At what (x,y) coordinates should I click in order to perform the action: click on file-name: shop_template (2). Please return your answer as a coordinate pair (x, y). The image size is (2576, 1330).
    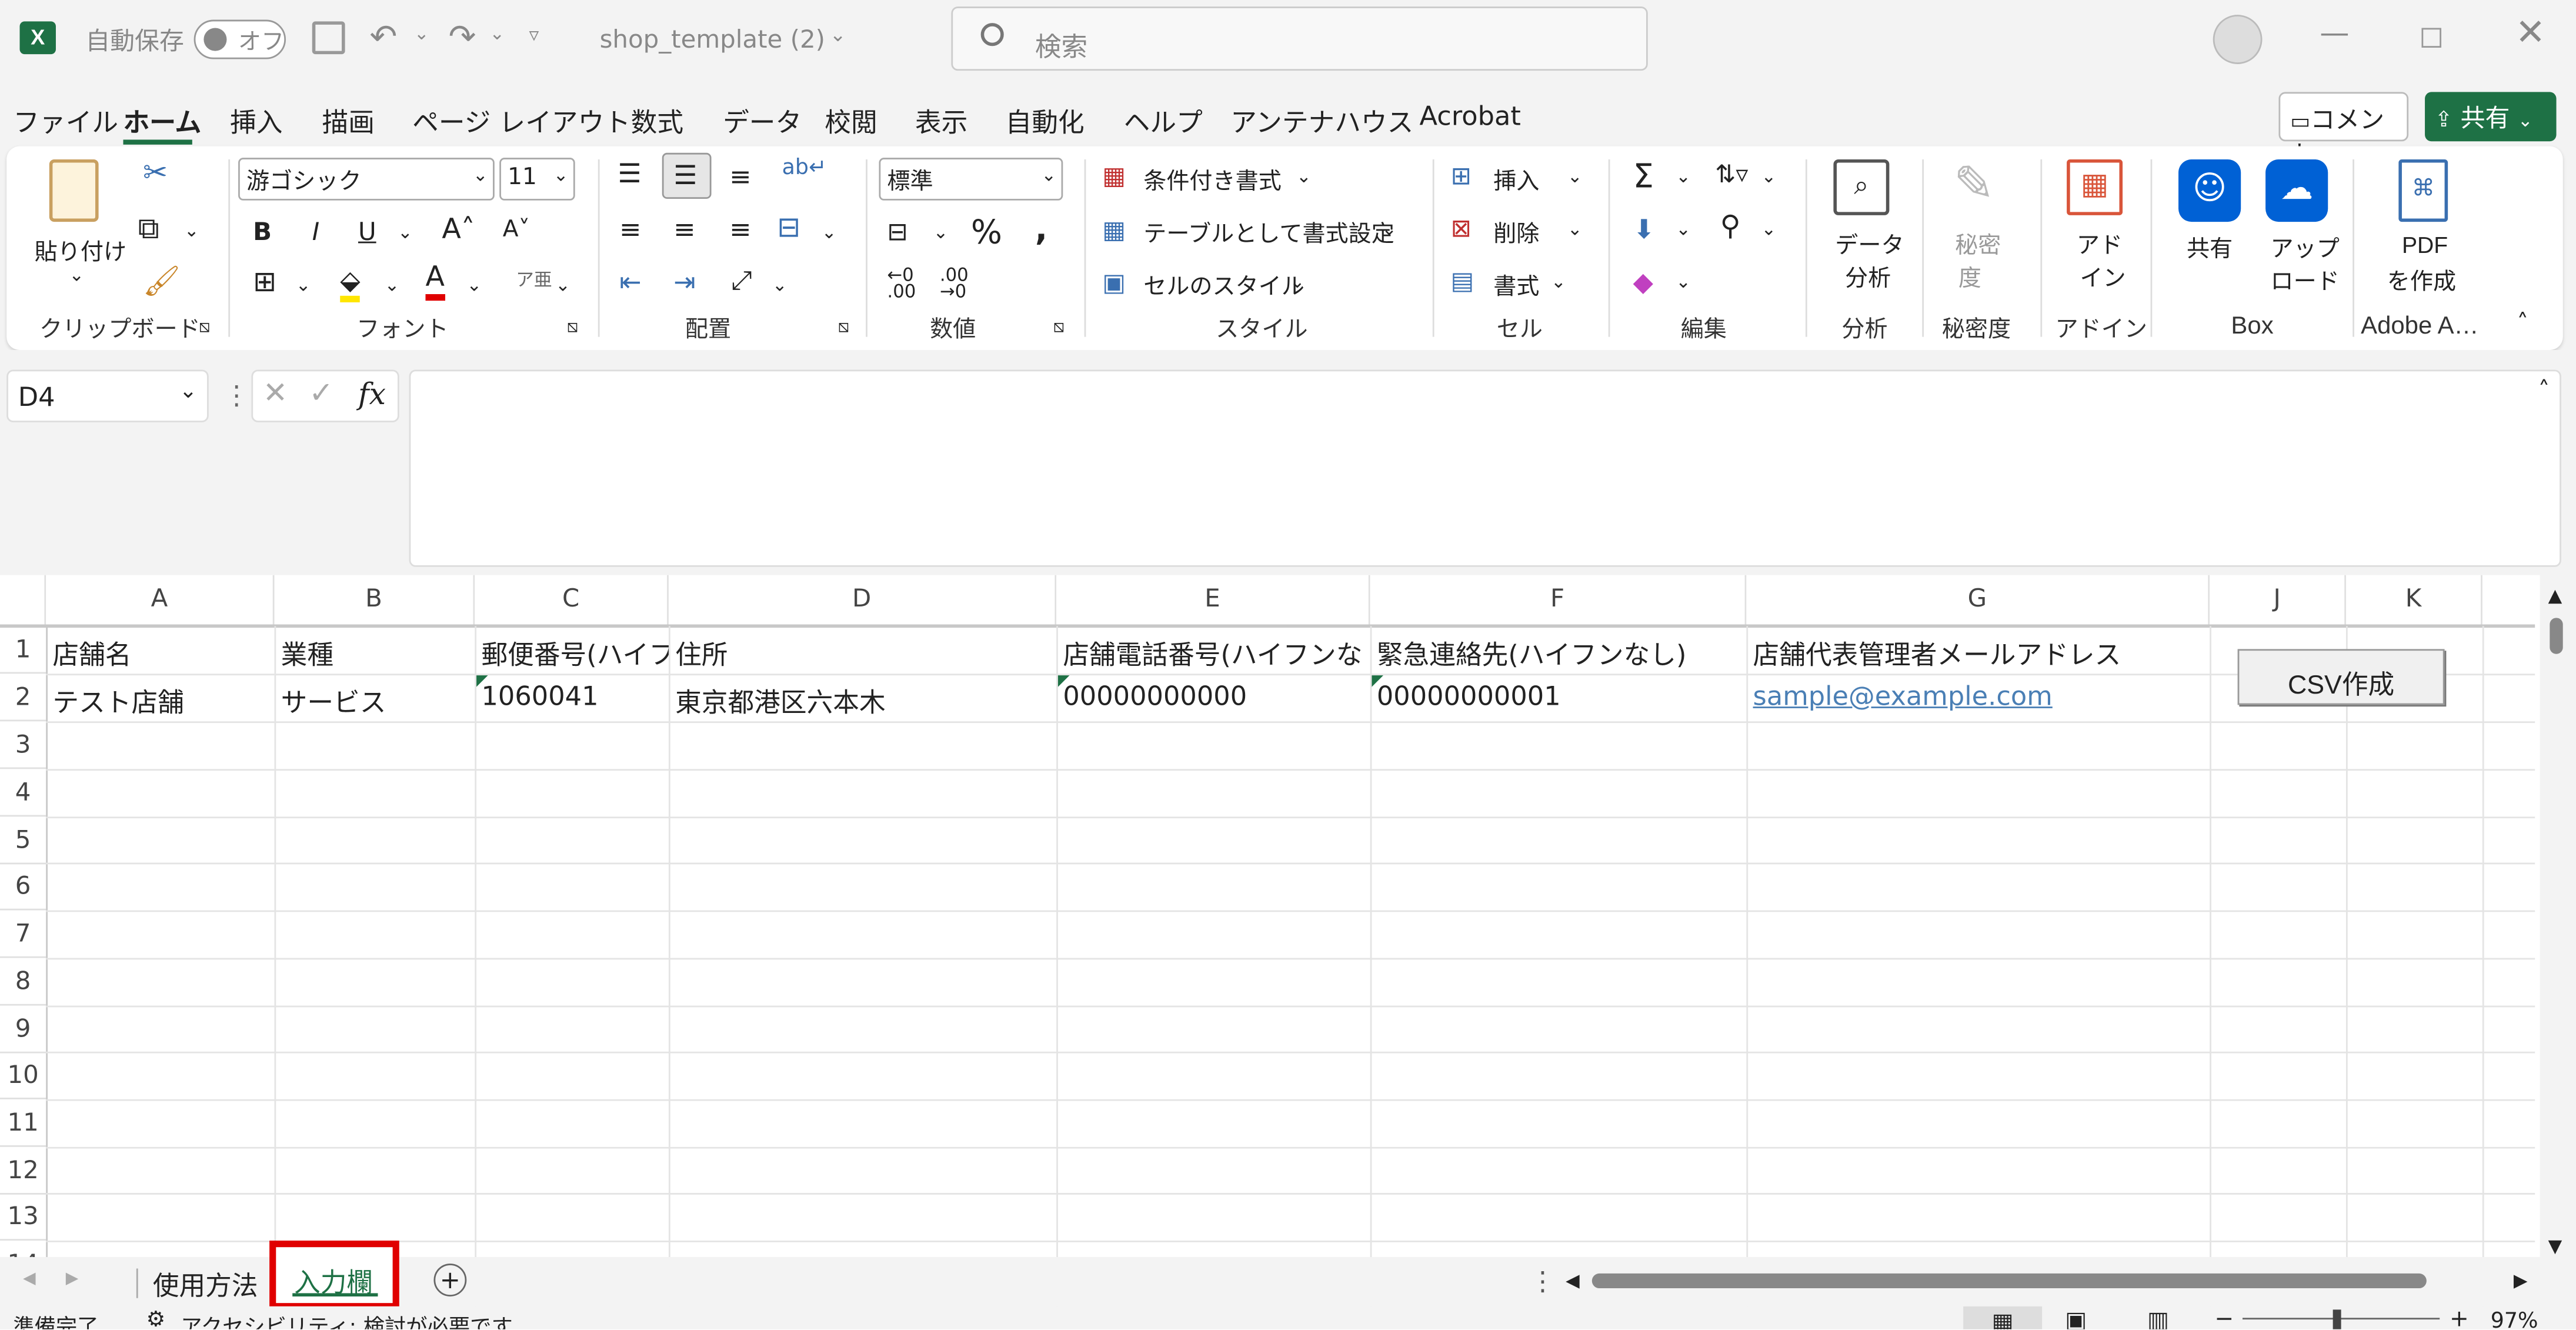
    Looking at the image, I should click on (712, 39).